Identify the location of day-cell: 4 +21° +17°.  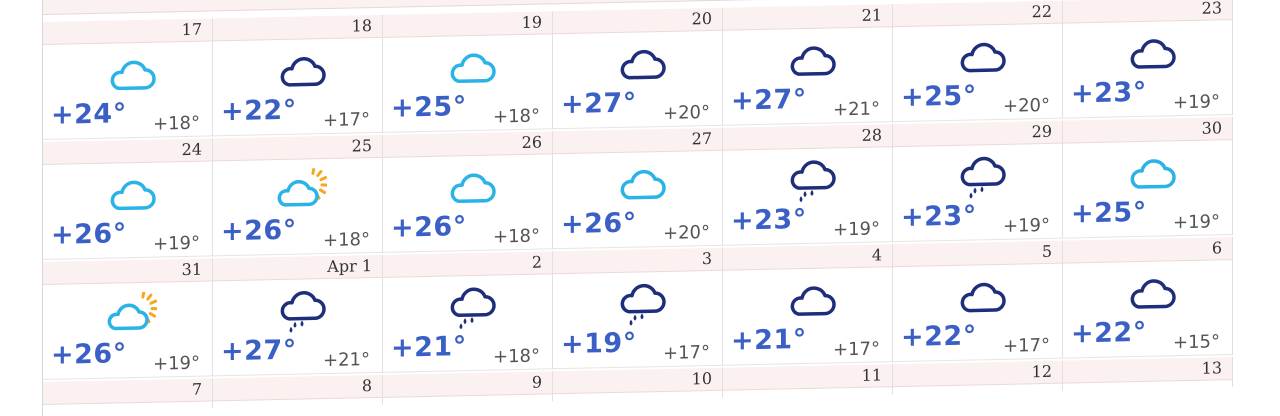
(808, 305).